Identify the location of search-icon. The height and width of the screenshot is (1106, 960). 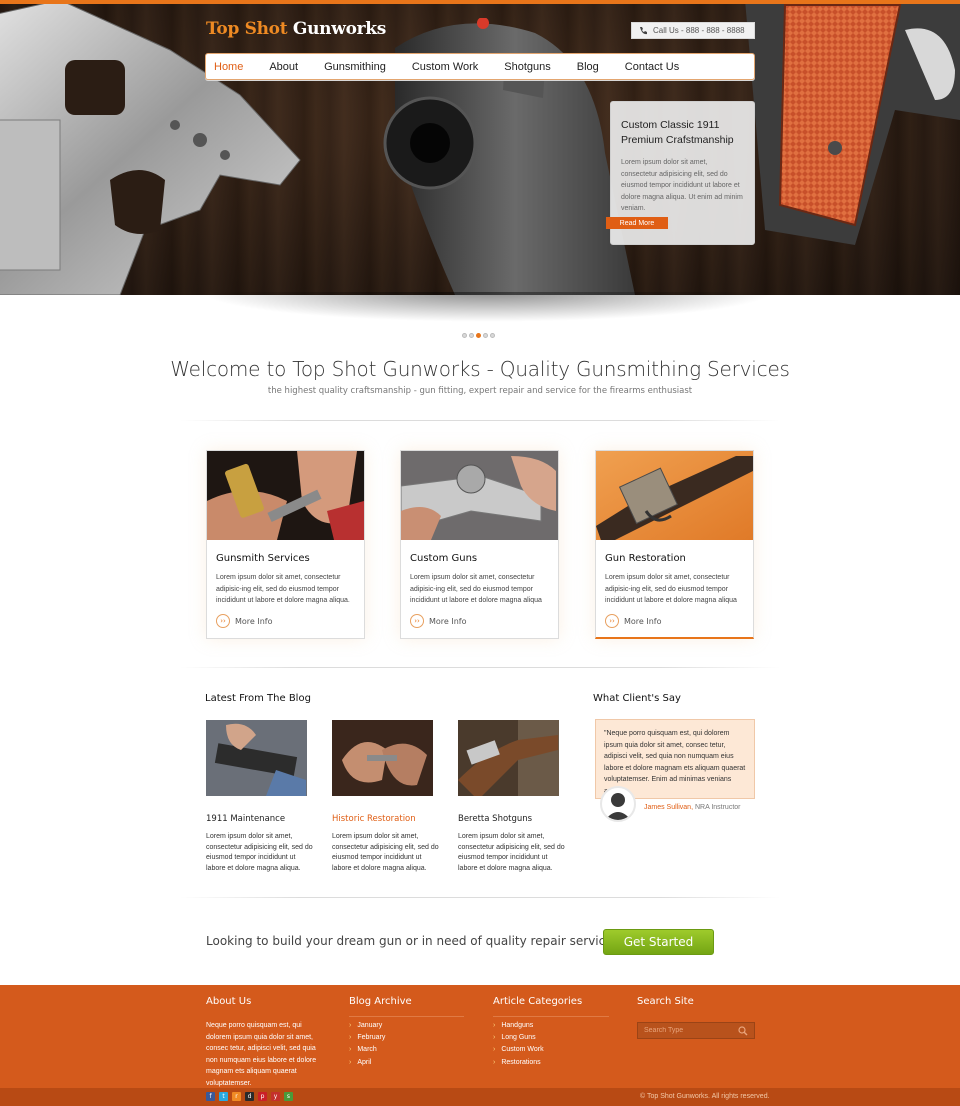
(743, 1031).